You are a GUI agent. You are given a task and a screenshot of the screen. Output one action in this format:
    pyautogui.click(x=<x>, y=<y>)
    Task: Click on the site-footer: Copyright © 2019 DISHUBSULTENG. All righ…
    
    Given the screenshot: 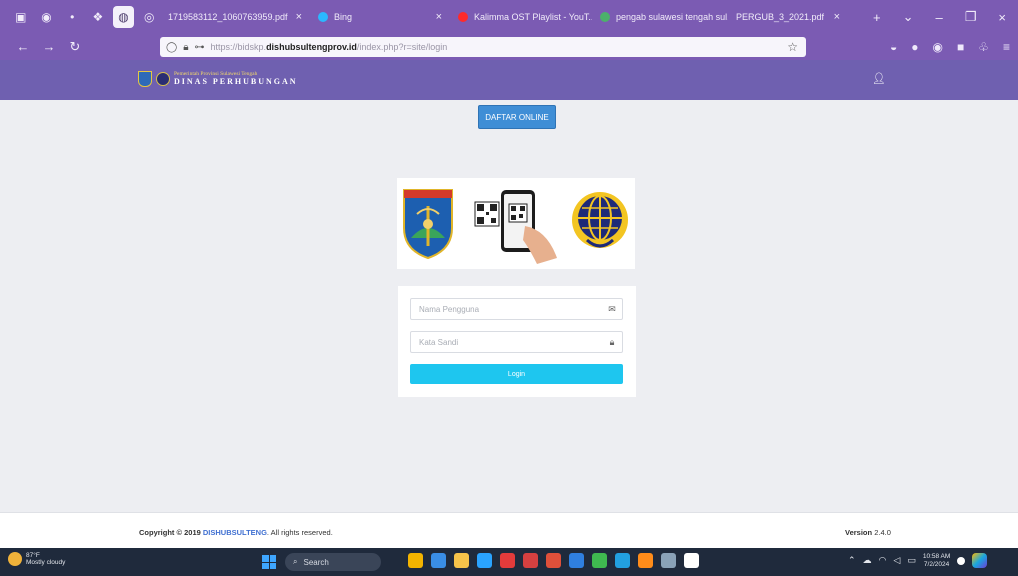 What is the action you would take?
    pyautogui.click(x=509, y=530)
    